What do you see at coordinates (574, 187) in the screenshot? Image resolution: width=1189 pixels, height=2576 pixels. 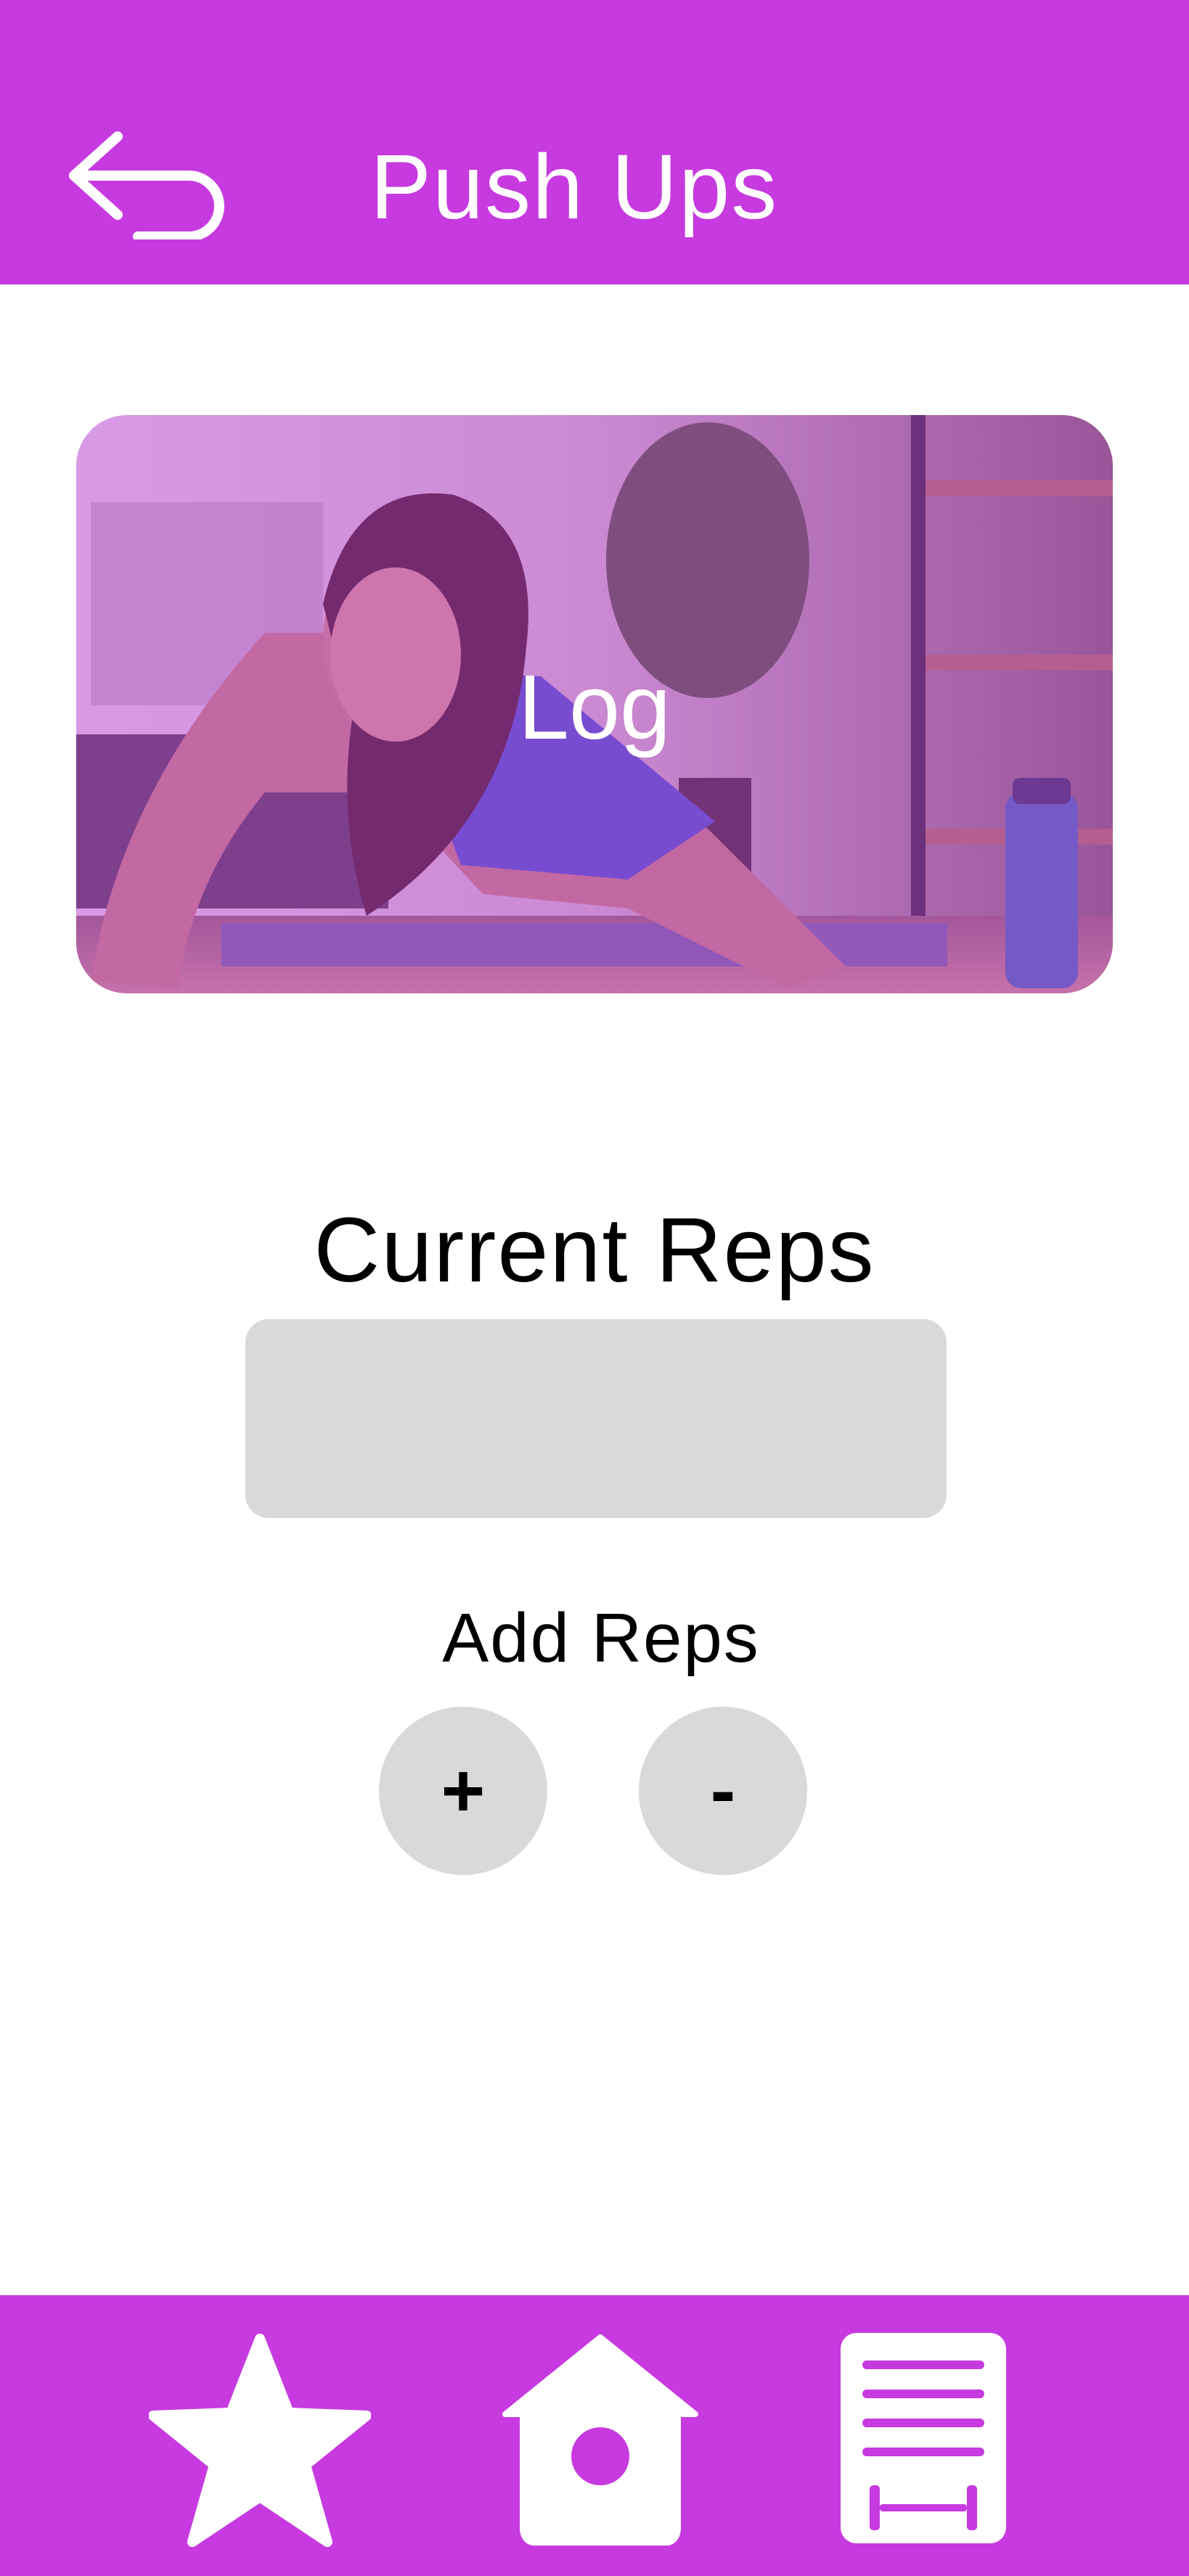 I see `page-title: Push Ups` at bounding box center [574, 187].